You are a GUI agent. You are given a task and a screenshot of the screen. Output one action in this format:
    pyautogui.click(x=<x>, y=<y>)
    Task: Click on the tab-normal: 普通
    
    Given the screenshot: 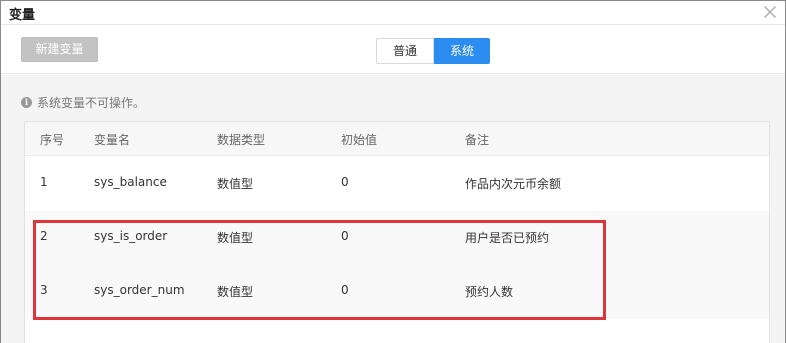 What is the action you would take?
    pyautogui.click(x=405, y=51)
    